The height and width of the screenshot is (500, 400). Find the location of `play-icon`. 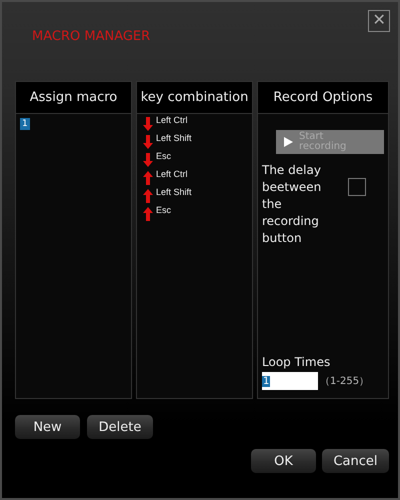

play-icon is located at coordinates (288, 142).